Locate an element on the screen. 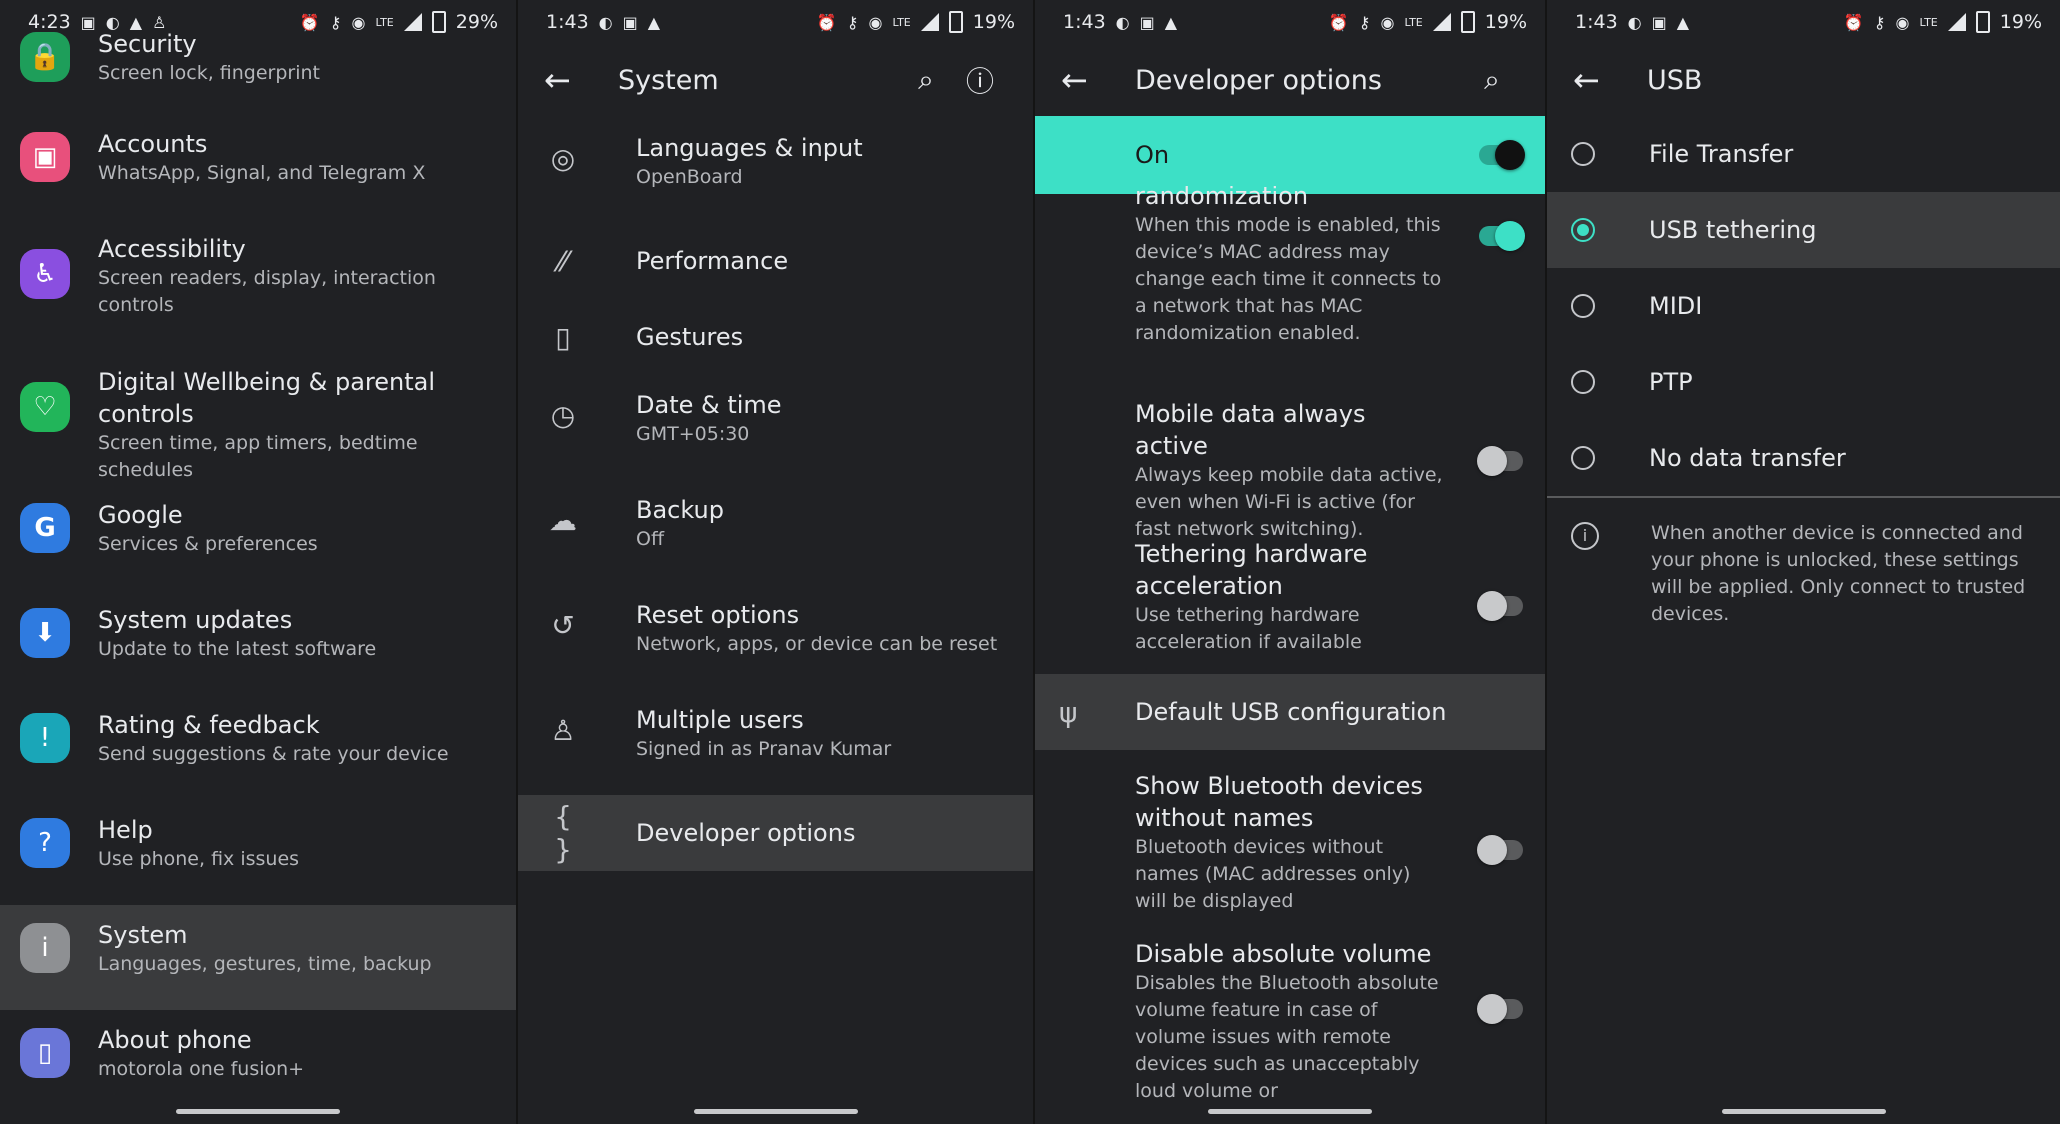  item-title: Reset options is located at coordinates (718, 615).